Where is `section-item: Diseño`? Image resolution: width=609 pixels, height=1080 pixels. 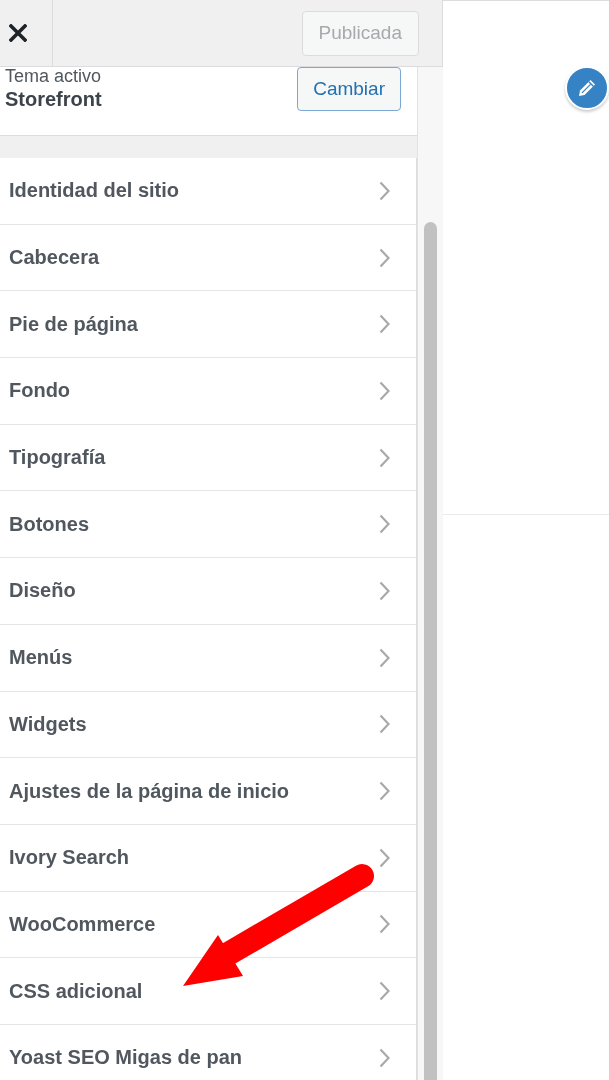 section-item: Diseño is located at coordinates (208, 591).